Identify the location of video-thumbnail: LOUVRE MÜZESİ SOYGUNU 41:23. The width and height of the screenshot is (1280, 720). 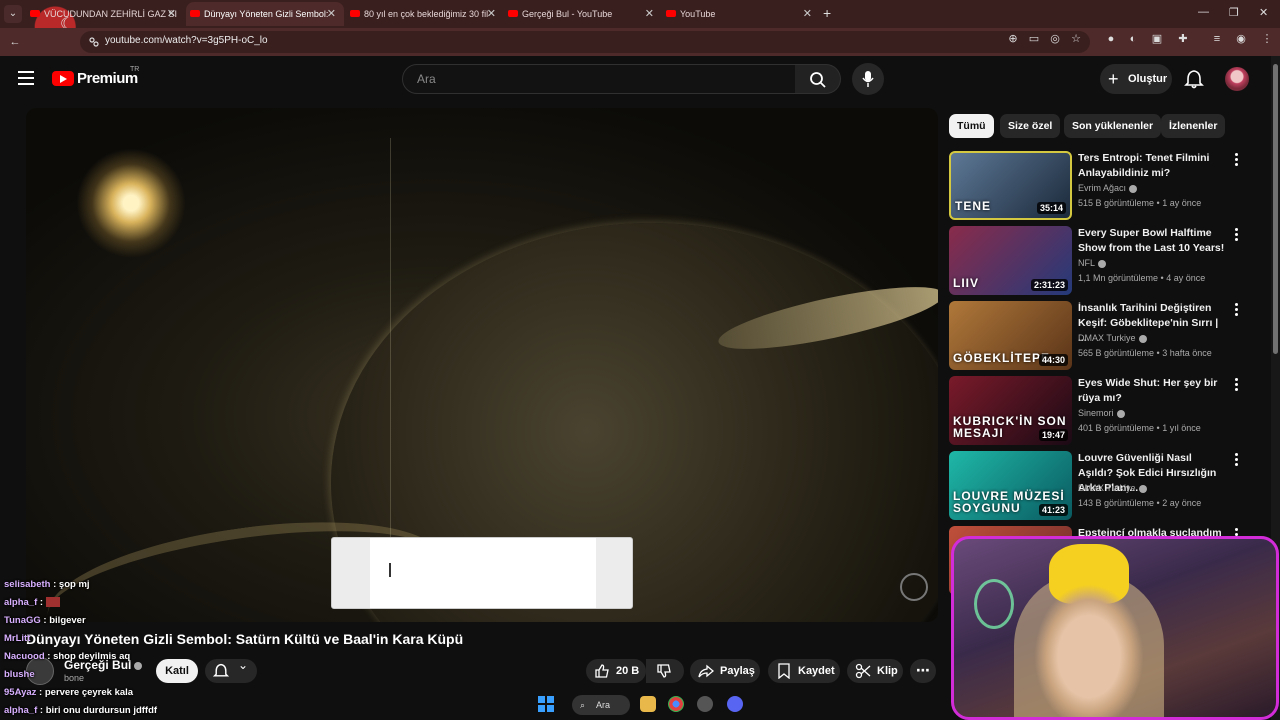
(1010, 485).